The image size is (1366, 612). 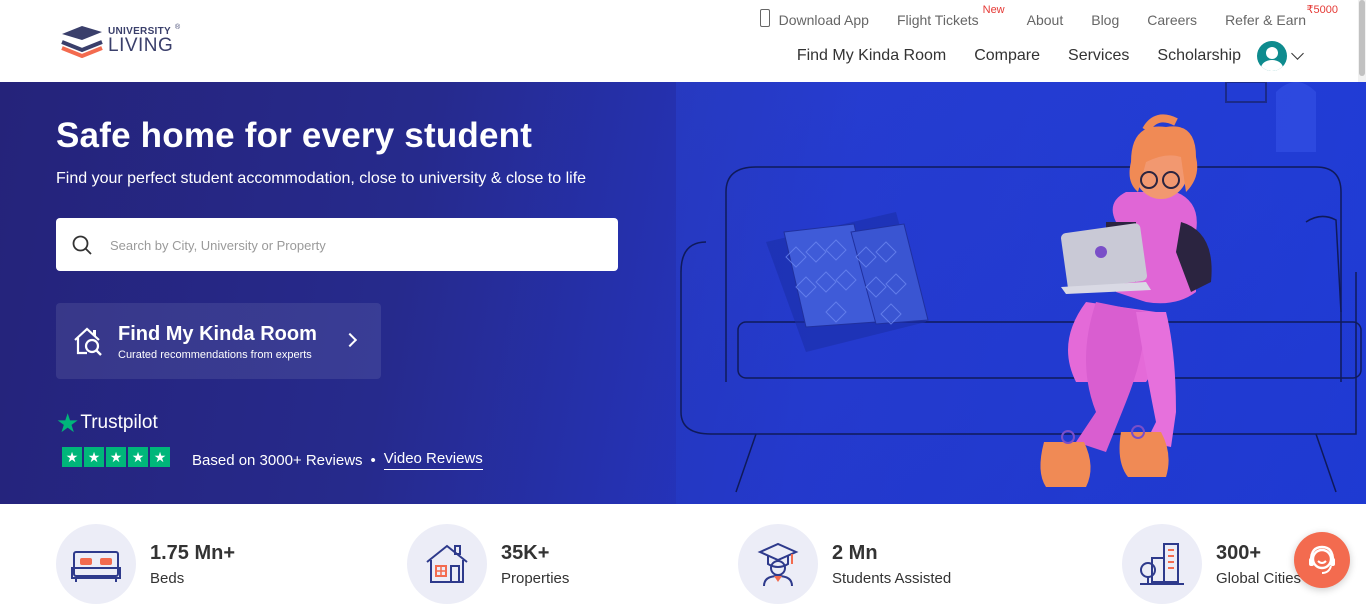 What do you see at coordinates (88, 341) in the screenshot?
I see `house-search-icon` at bounding box center [88, 341].